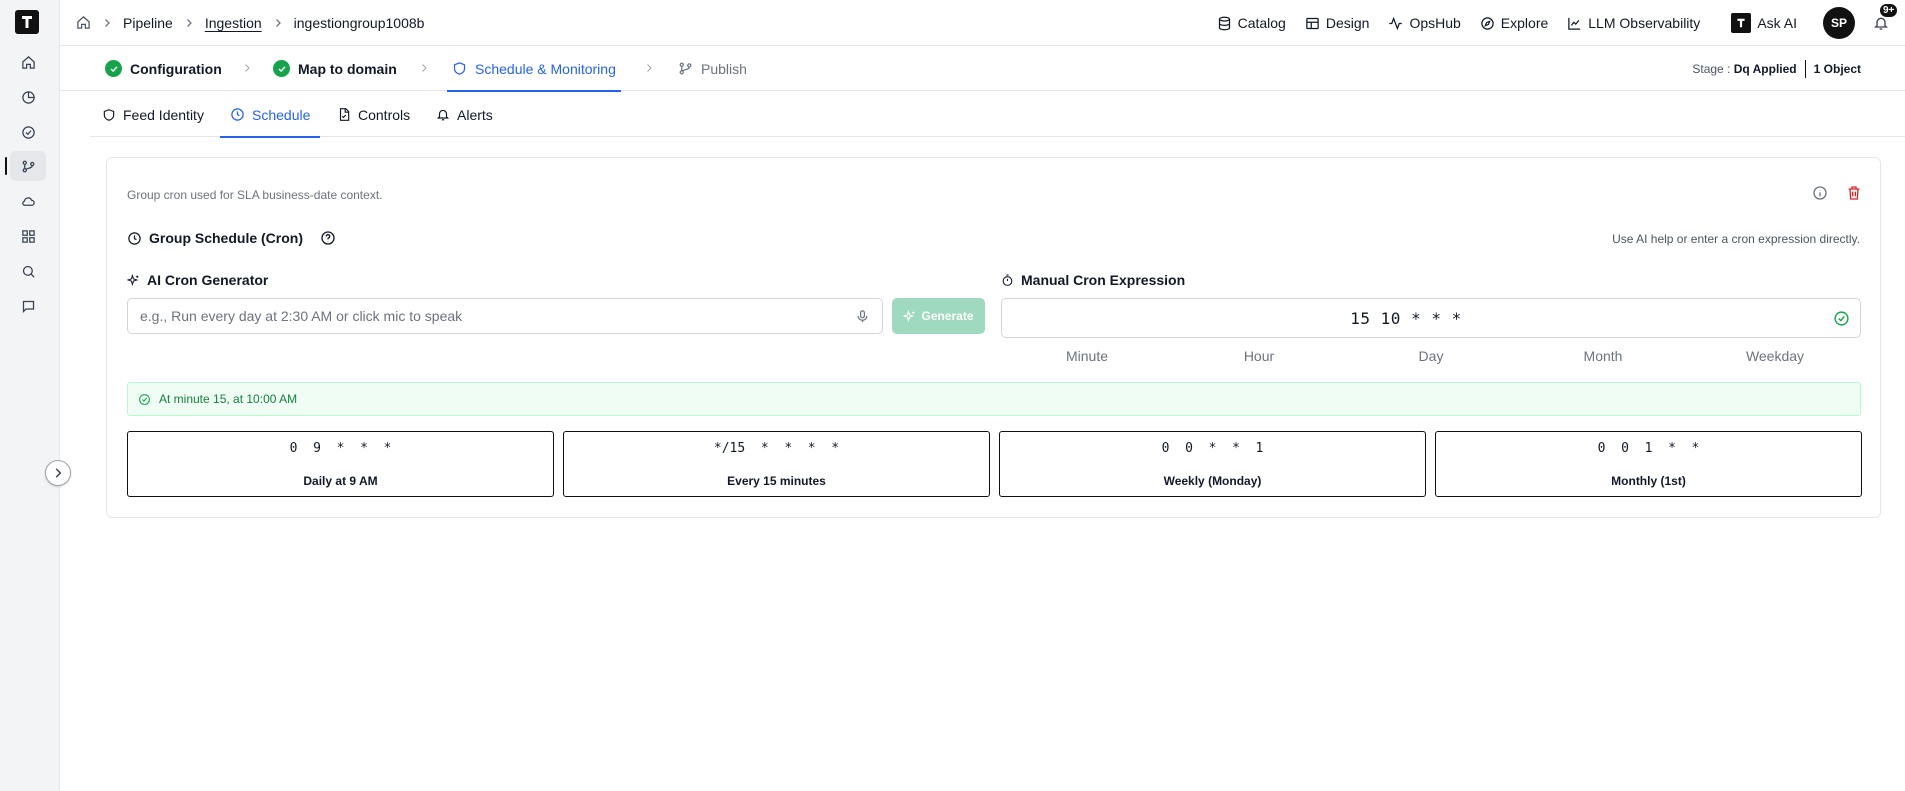  I want to click on nav-explore: Explore, so click(1514, 23).